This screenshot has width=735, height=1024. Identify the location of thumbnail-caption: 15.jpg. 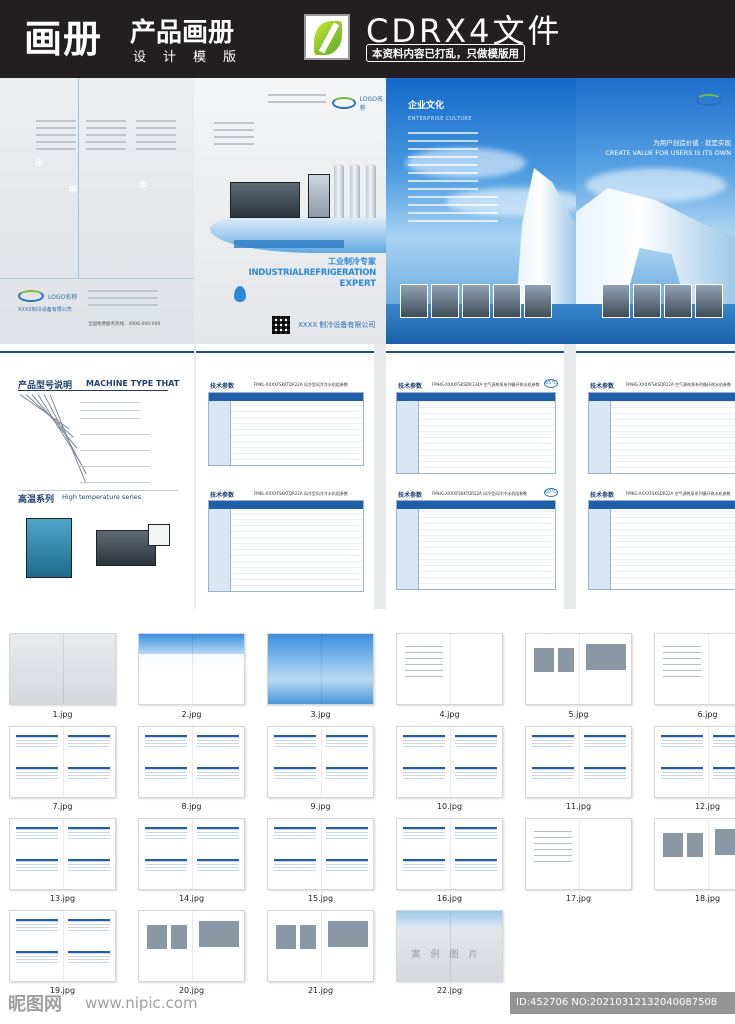
(320, 898).